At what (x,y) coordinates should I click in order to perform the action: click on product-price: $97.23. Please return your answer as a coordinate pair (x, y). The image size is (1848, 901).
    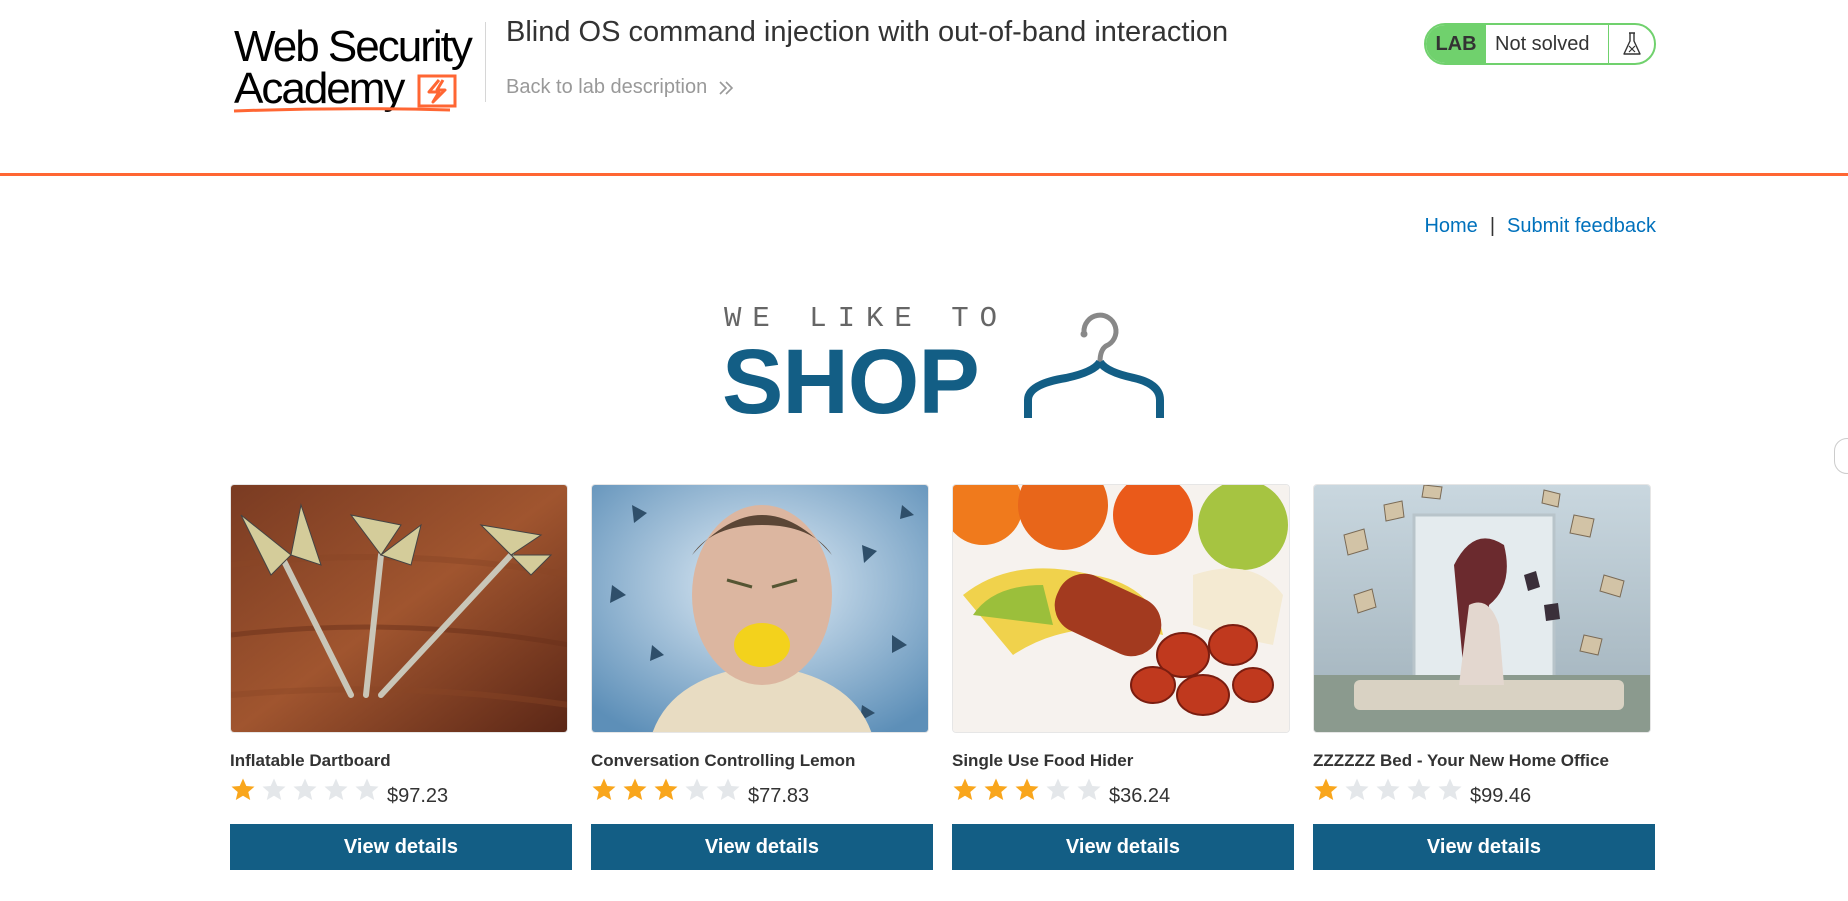
    Looking at the image, I should click on (418, 796).